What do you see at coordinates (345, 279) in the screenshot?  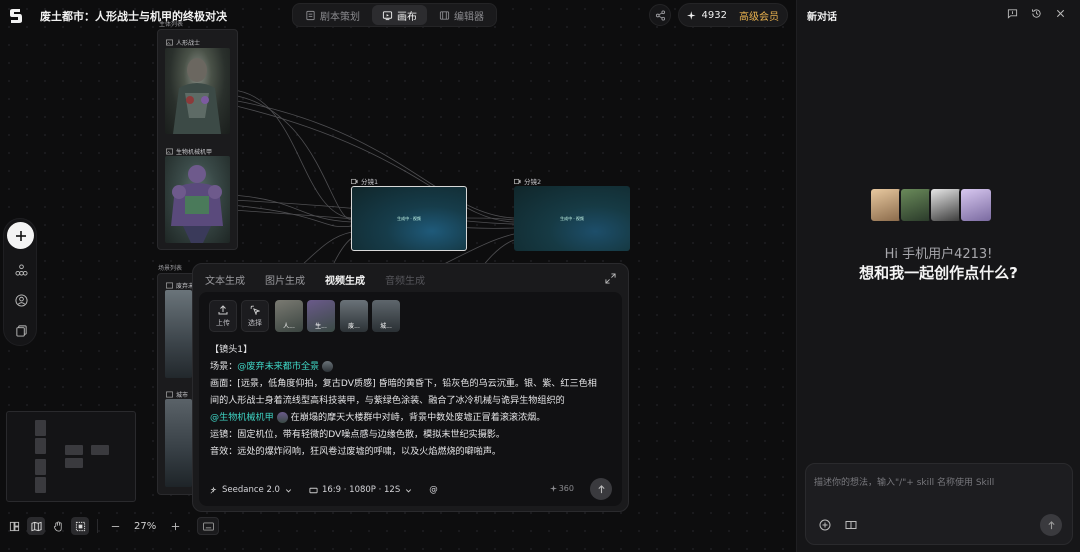 I see `tab-video-gen: 视频生成` at bounding box center [345, 279].